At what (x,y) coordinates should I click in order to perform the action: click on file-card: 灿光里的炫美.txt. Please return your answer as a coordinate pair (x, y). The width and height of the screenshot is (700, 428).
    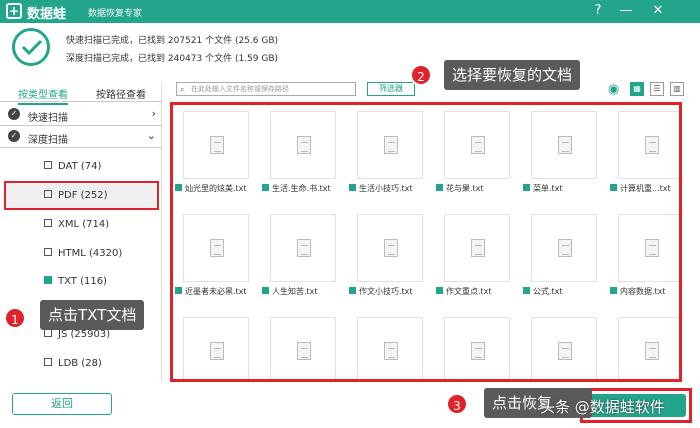
    Looking at the image, I should click on (216, 157).